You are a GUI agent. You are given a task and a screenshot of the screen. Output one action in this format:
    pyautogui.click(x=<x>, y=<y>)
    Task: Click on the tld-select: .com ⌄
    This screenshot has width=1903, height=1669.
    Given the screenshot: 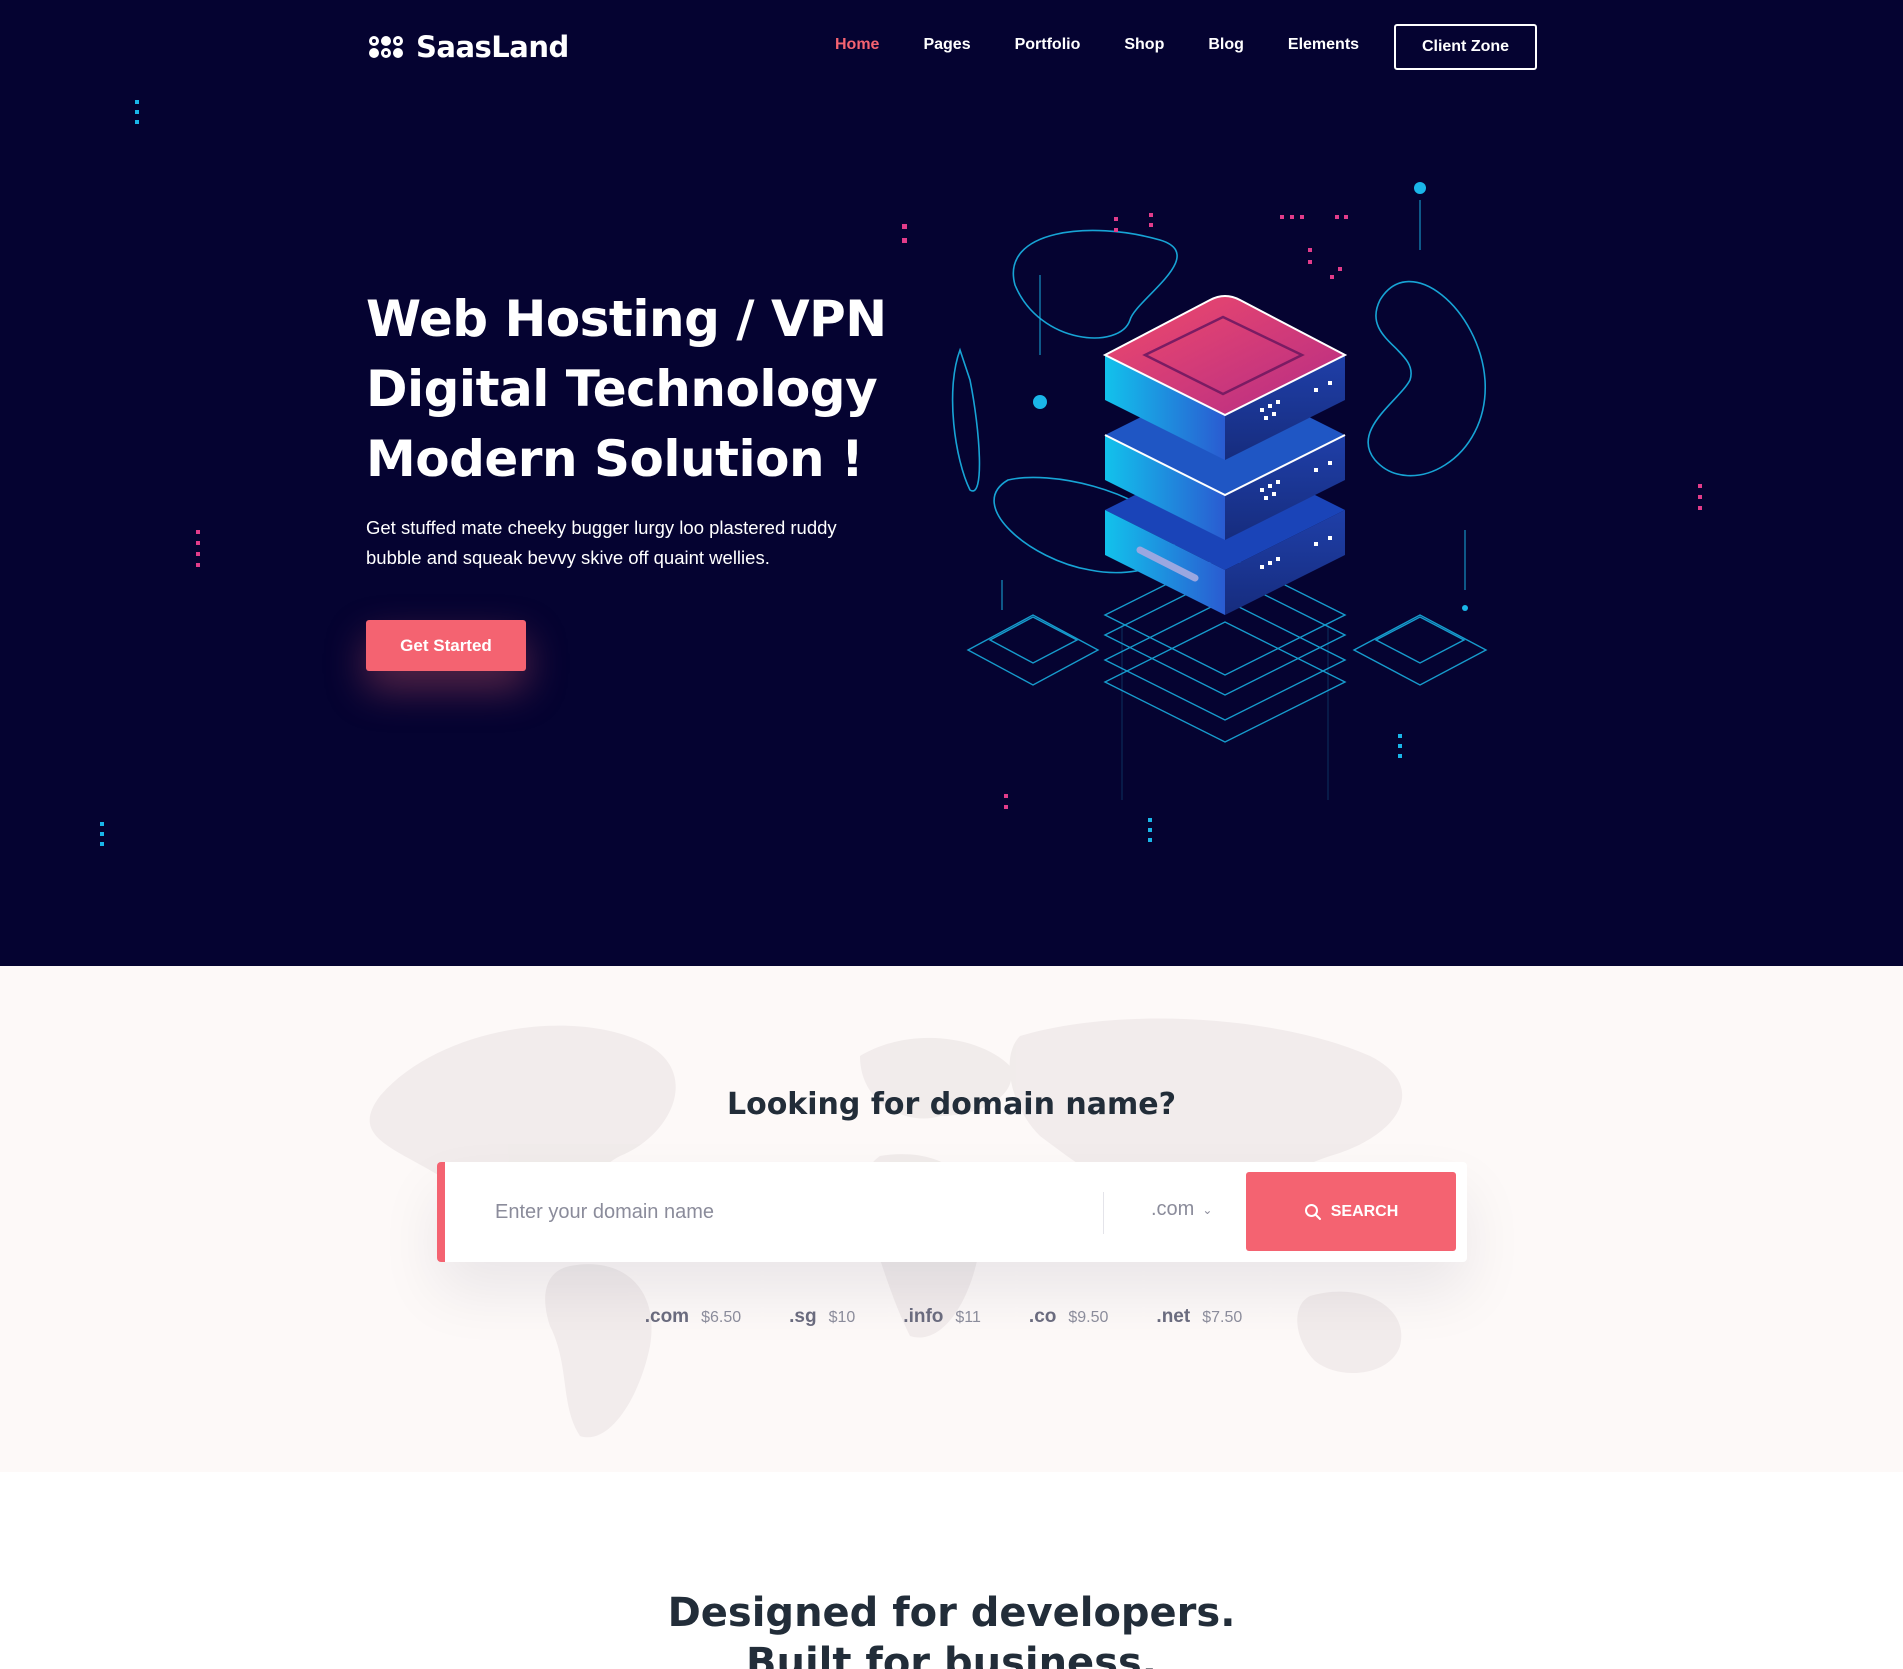 What is the action you would take?
    pyautogui.click(x=1181, y=1209)
    